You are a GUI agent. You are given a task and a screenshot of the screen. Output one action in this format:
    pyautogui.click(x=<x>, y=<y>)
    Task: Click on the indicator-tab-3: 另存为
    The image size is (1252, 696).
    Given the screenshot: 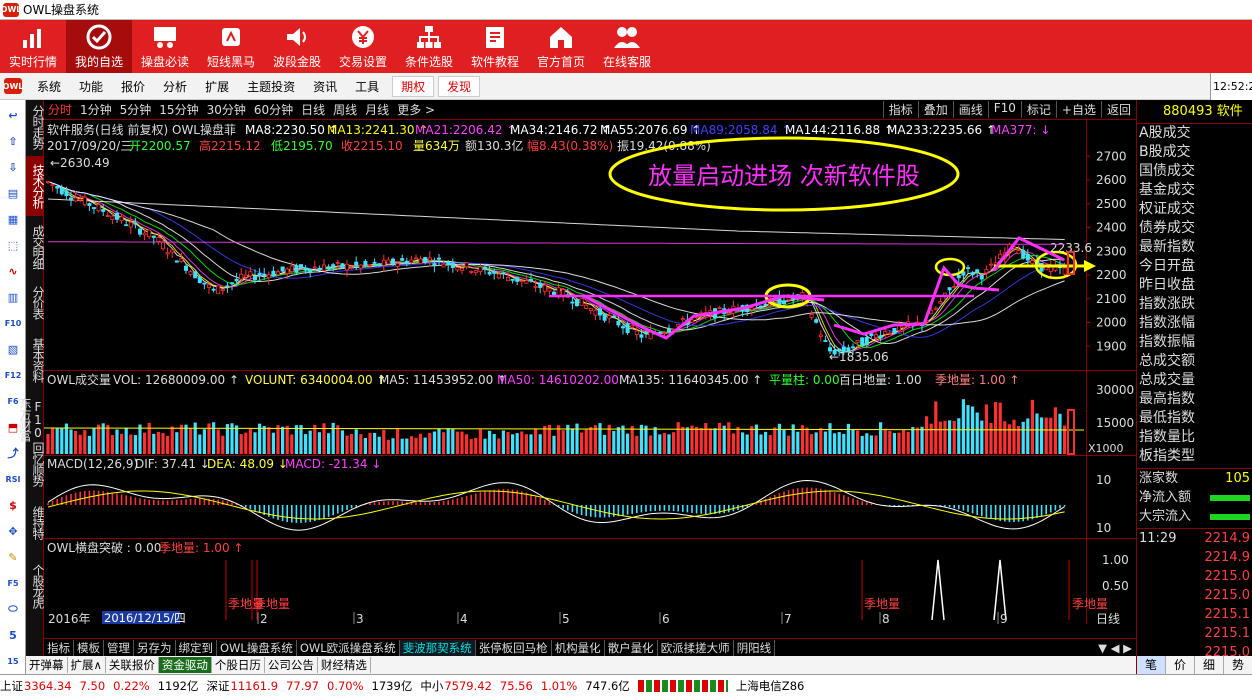 What is the action you would take?
    pyautogui.click(x=155, y=647)
    